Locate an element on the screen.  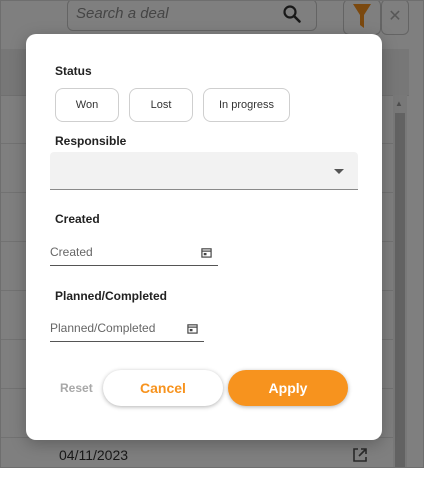
created-placeholder: Created is located at coordinates (71, 252).